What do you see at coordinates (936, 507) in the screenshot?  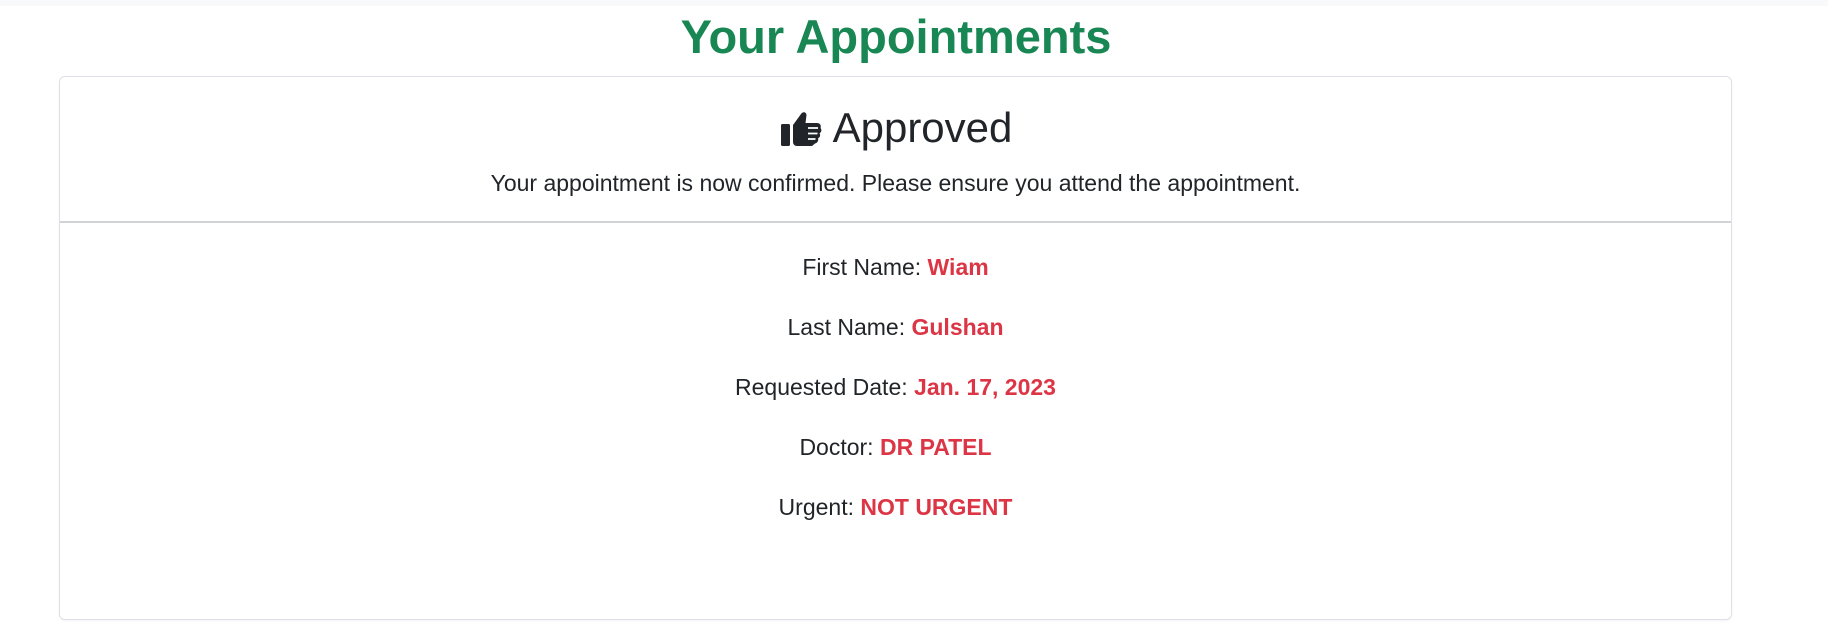 I see `detail-value: NOT URGENT` at bounding box center [936, 507].